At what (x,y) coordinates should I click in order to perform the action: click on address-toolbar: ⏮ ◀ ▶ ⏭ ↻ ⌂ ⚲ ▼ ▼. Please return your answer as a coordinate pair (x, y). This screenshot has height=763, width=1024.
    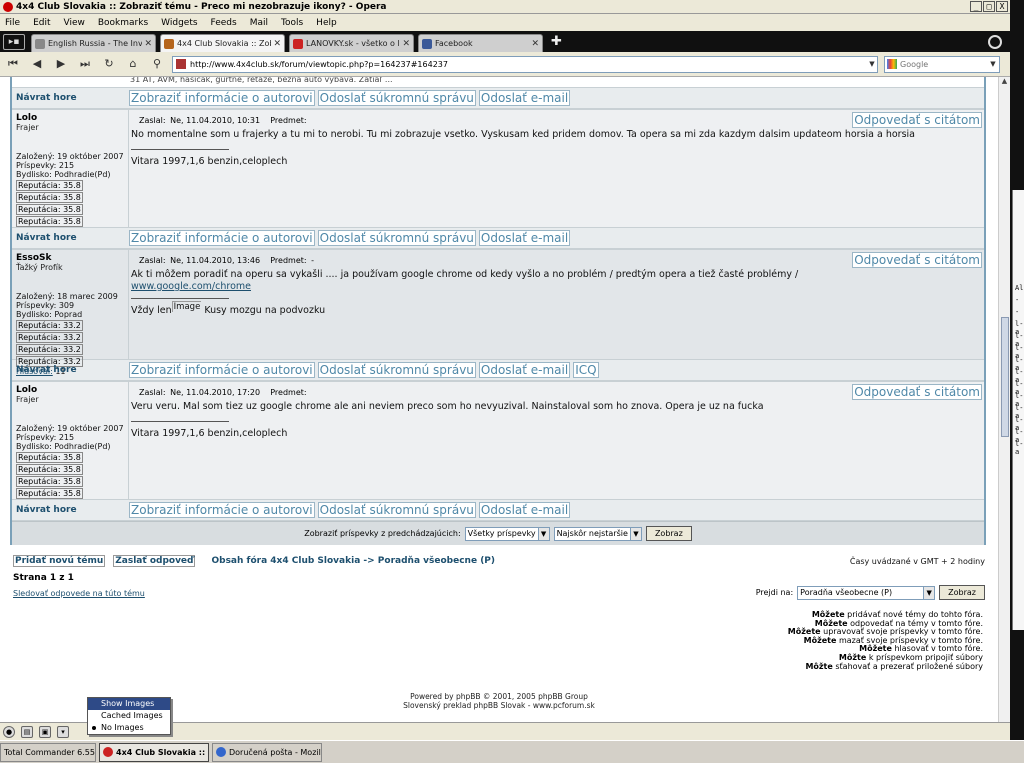
    Looking at the image, I should click on (505, 64).